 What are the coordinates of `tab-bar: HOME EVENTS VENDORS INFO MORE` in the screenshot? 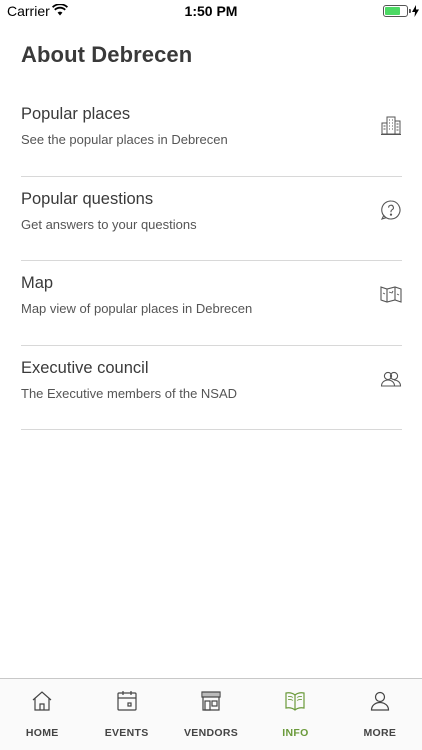 It's located at (211, 714).